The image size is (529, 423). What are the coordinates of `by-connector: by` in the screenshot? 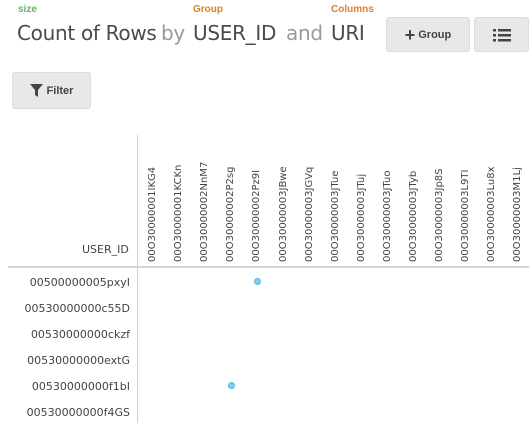 It's located at (173, 33).